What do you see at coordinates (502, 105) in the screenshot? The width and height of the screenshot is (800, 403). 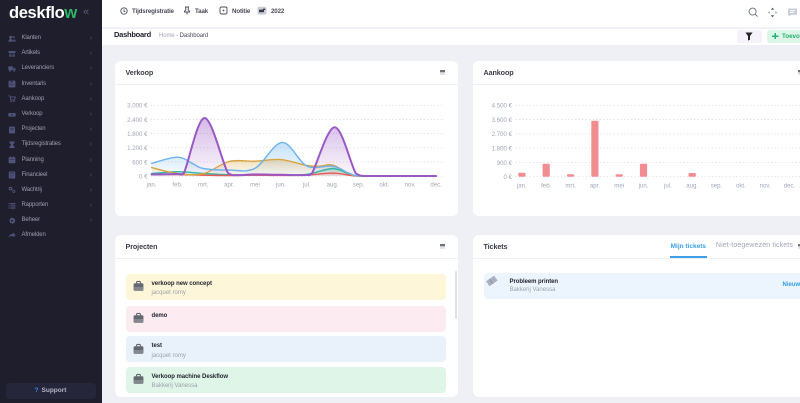 I see `svg-text: 4.500 €` at bounding box center [502, 105].